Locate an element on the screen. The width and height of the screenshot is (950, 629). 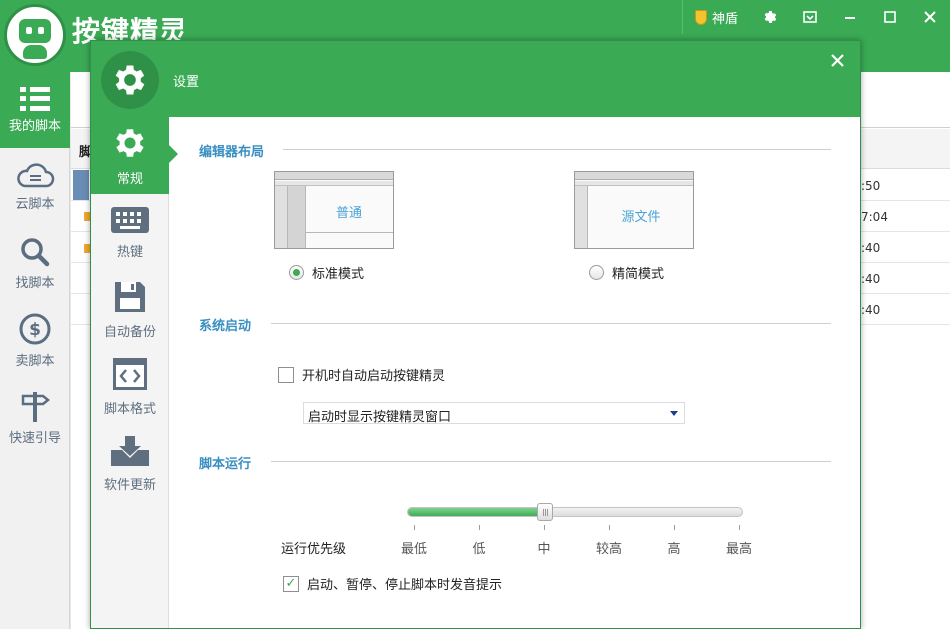
nav-label: 云脚本 is located at coordinates (35, 204).